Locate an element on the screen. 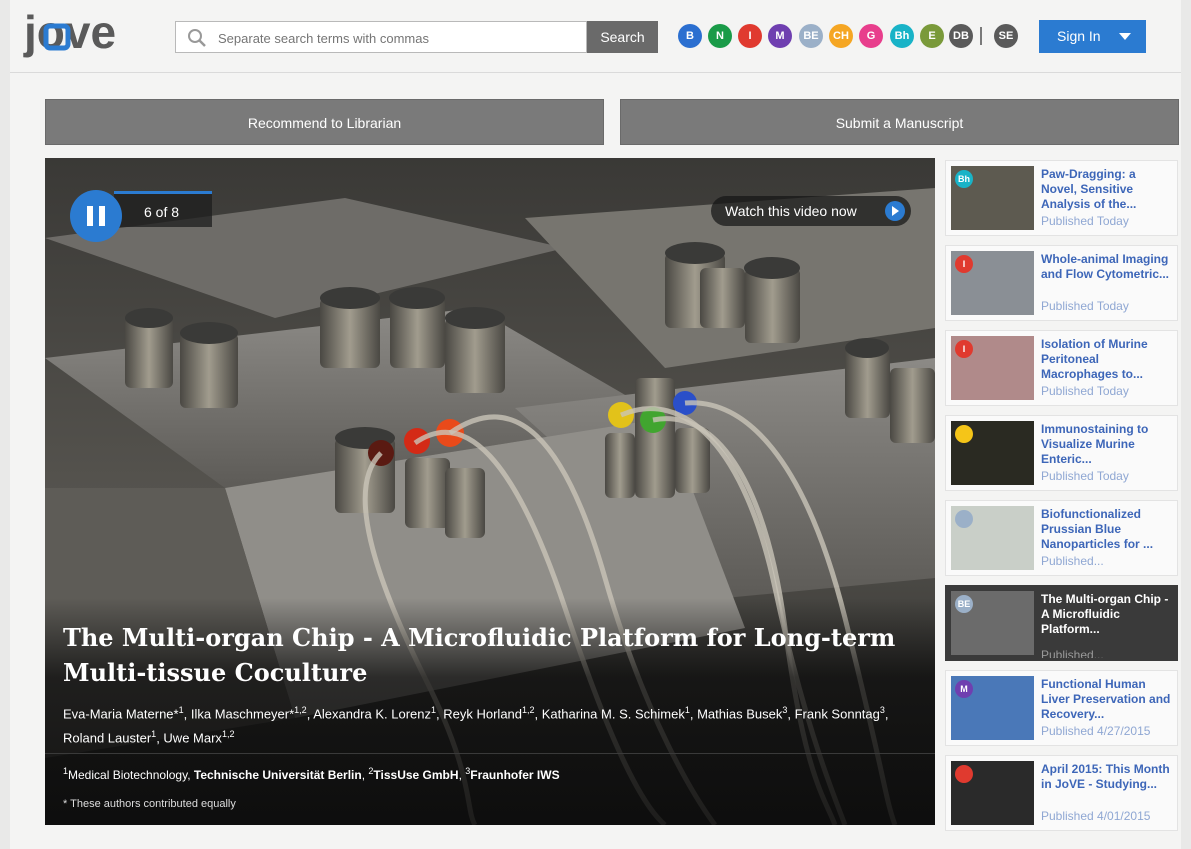 Image resolution: width=1191 pixels, height=849 pixels. chevron-down-icon is located at coordinates (1125, 36).